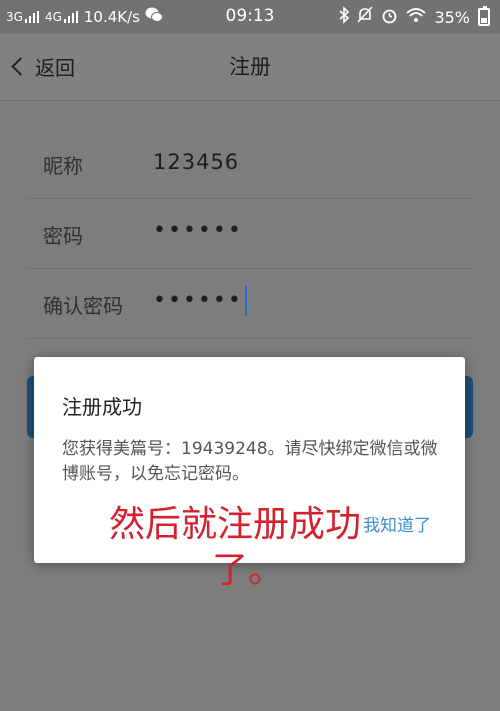 The height and width of the screenshot is (711, 500). What do you see at coordinates (235, 524) in the screenshot?
I see `annotation-line-1: 然后就注册成功` at bounding box center [235, 524].